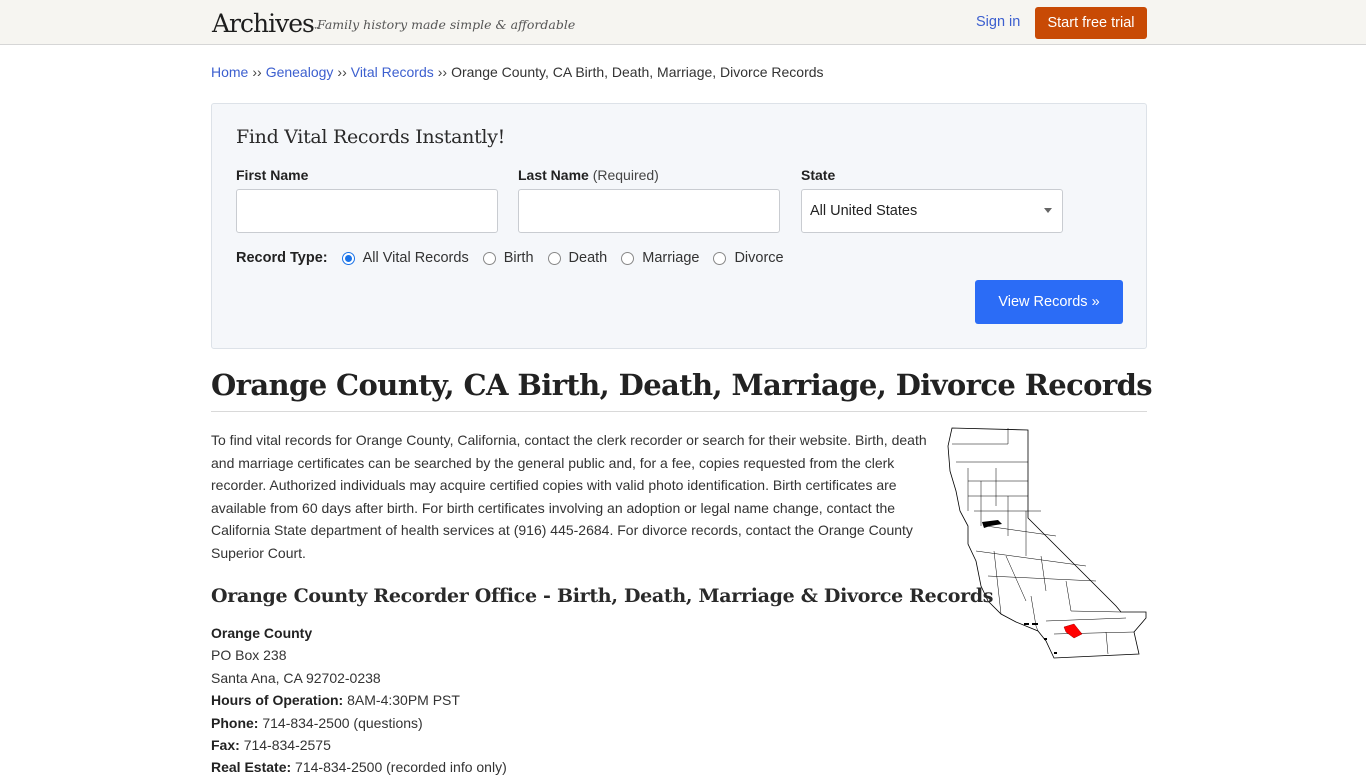 The height and width of the screenshot is (779, 1366). Describe the element at coordinates (415, 258) in the screenshot. I see `radio-label: All Vital Records` at that location.